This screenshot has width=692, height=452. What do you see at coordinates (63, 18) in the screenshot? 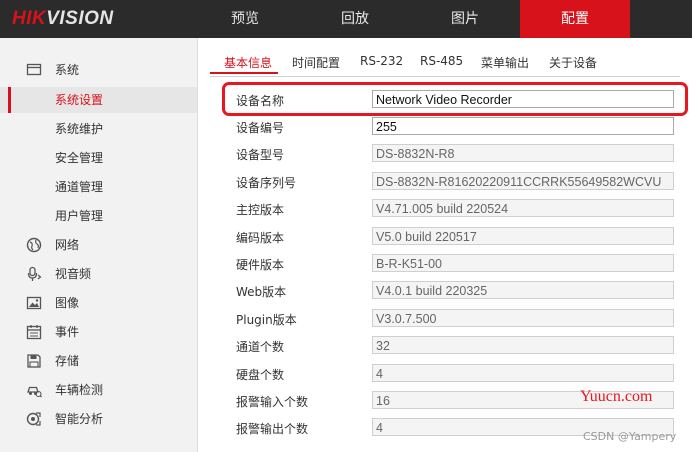
I see `hikvision-logo: HIKVISION` at bounding box center [63, 18].